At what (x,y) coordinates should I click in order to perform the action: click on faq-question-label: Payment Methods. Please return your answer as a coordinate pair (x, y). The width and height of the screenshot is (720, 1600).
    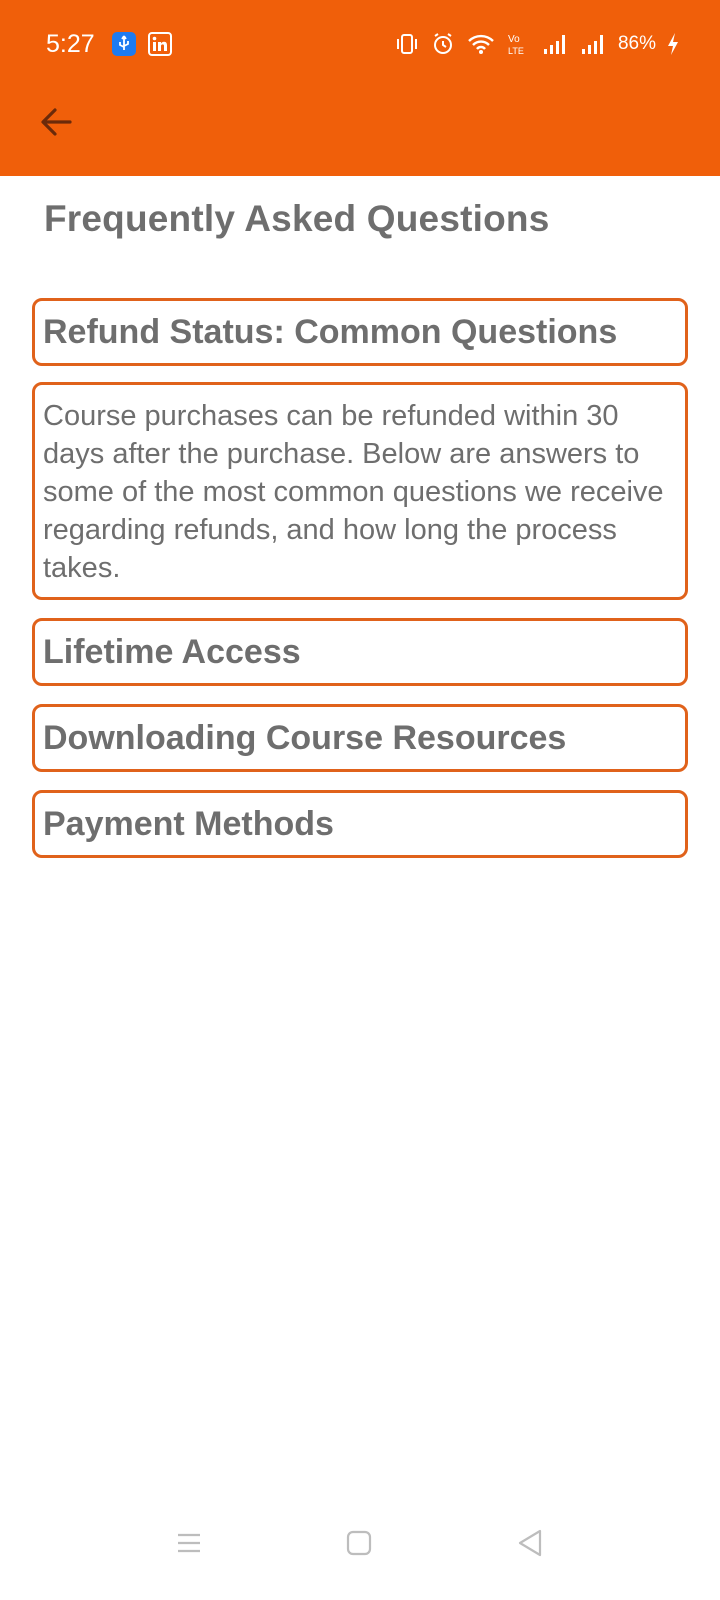
    Looking at the image, I should click on (188, 823).